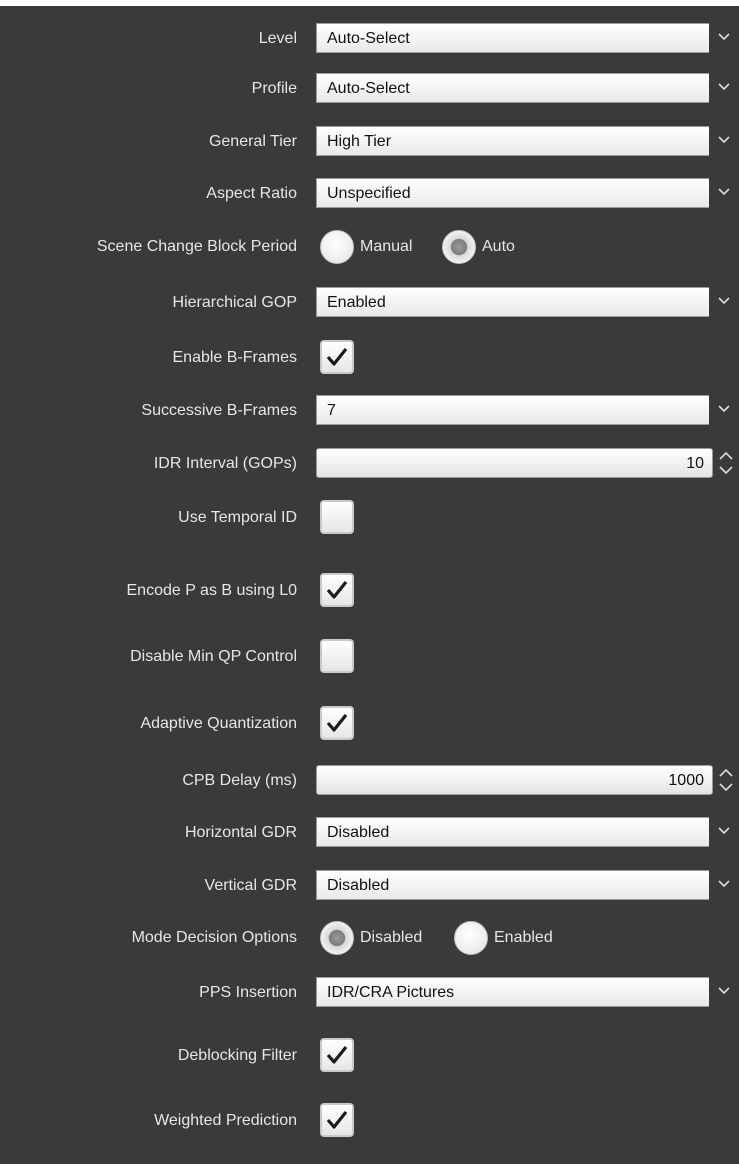 The width and height of the screenshot is (739, 1164). I want to click on cpb-delay-row: CPB Delay (ms) 1000, so click(369, 781).